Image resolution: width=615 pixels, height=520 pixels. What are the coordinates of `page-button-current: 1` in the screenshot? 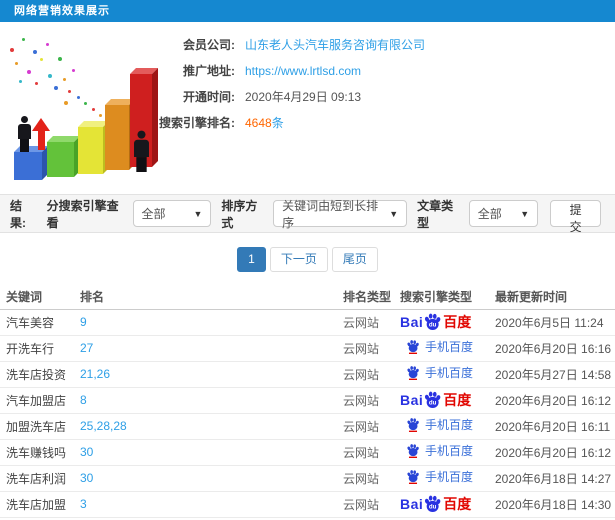 It's located at (251, 259).